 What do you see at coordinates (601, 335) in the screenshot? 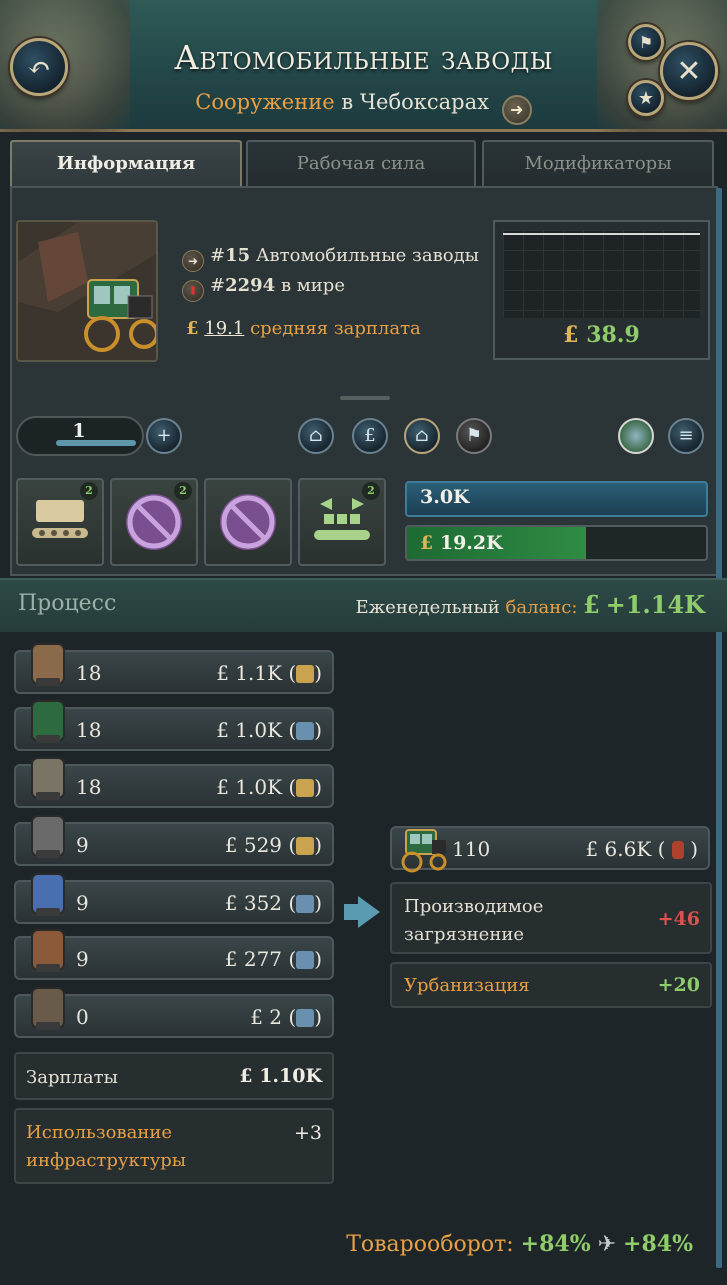
I see `balance-chart-value: £ 38.9` at bounding box center [601, 335].